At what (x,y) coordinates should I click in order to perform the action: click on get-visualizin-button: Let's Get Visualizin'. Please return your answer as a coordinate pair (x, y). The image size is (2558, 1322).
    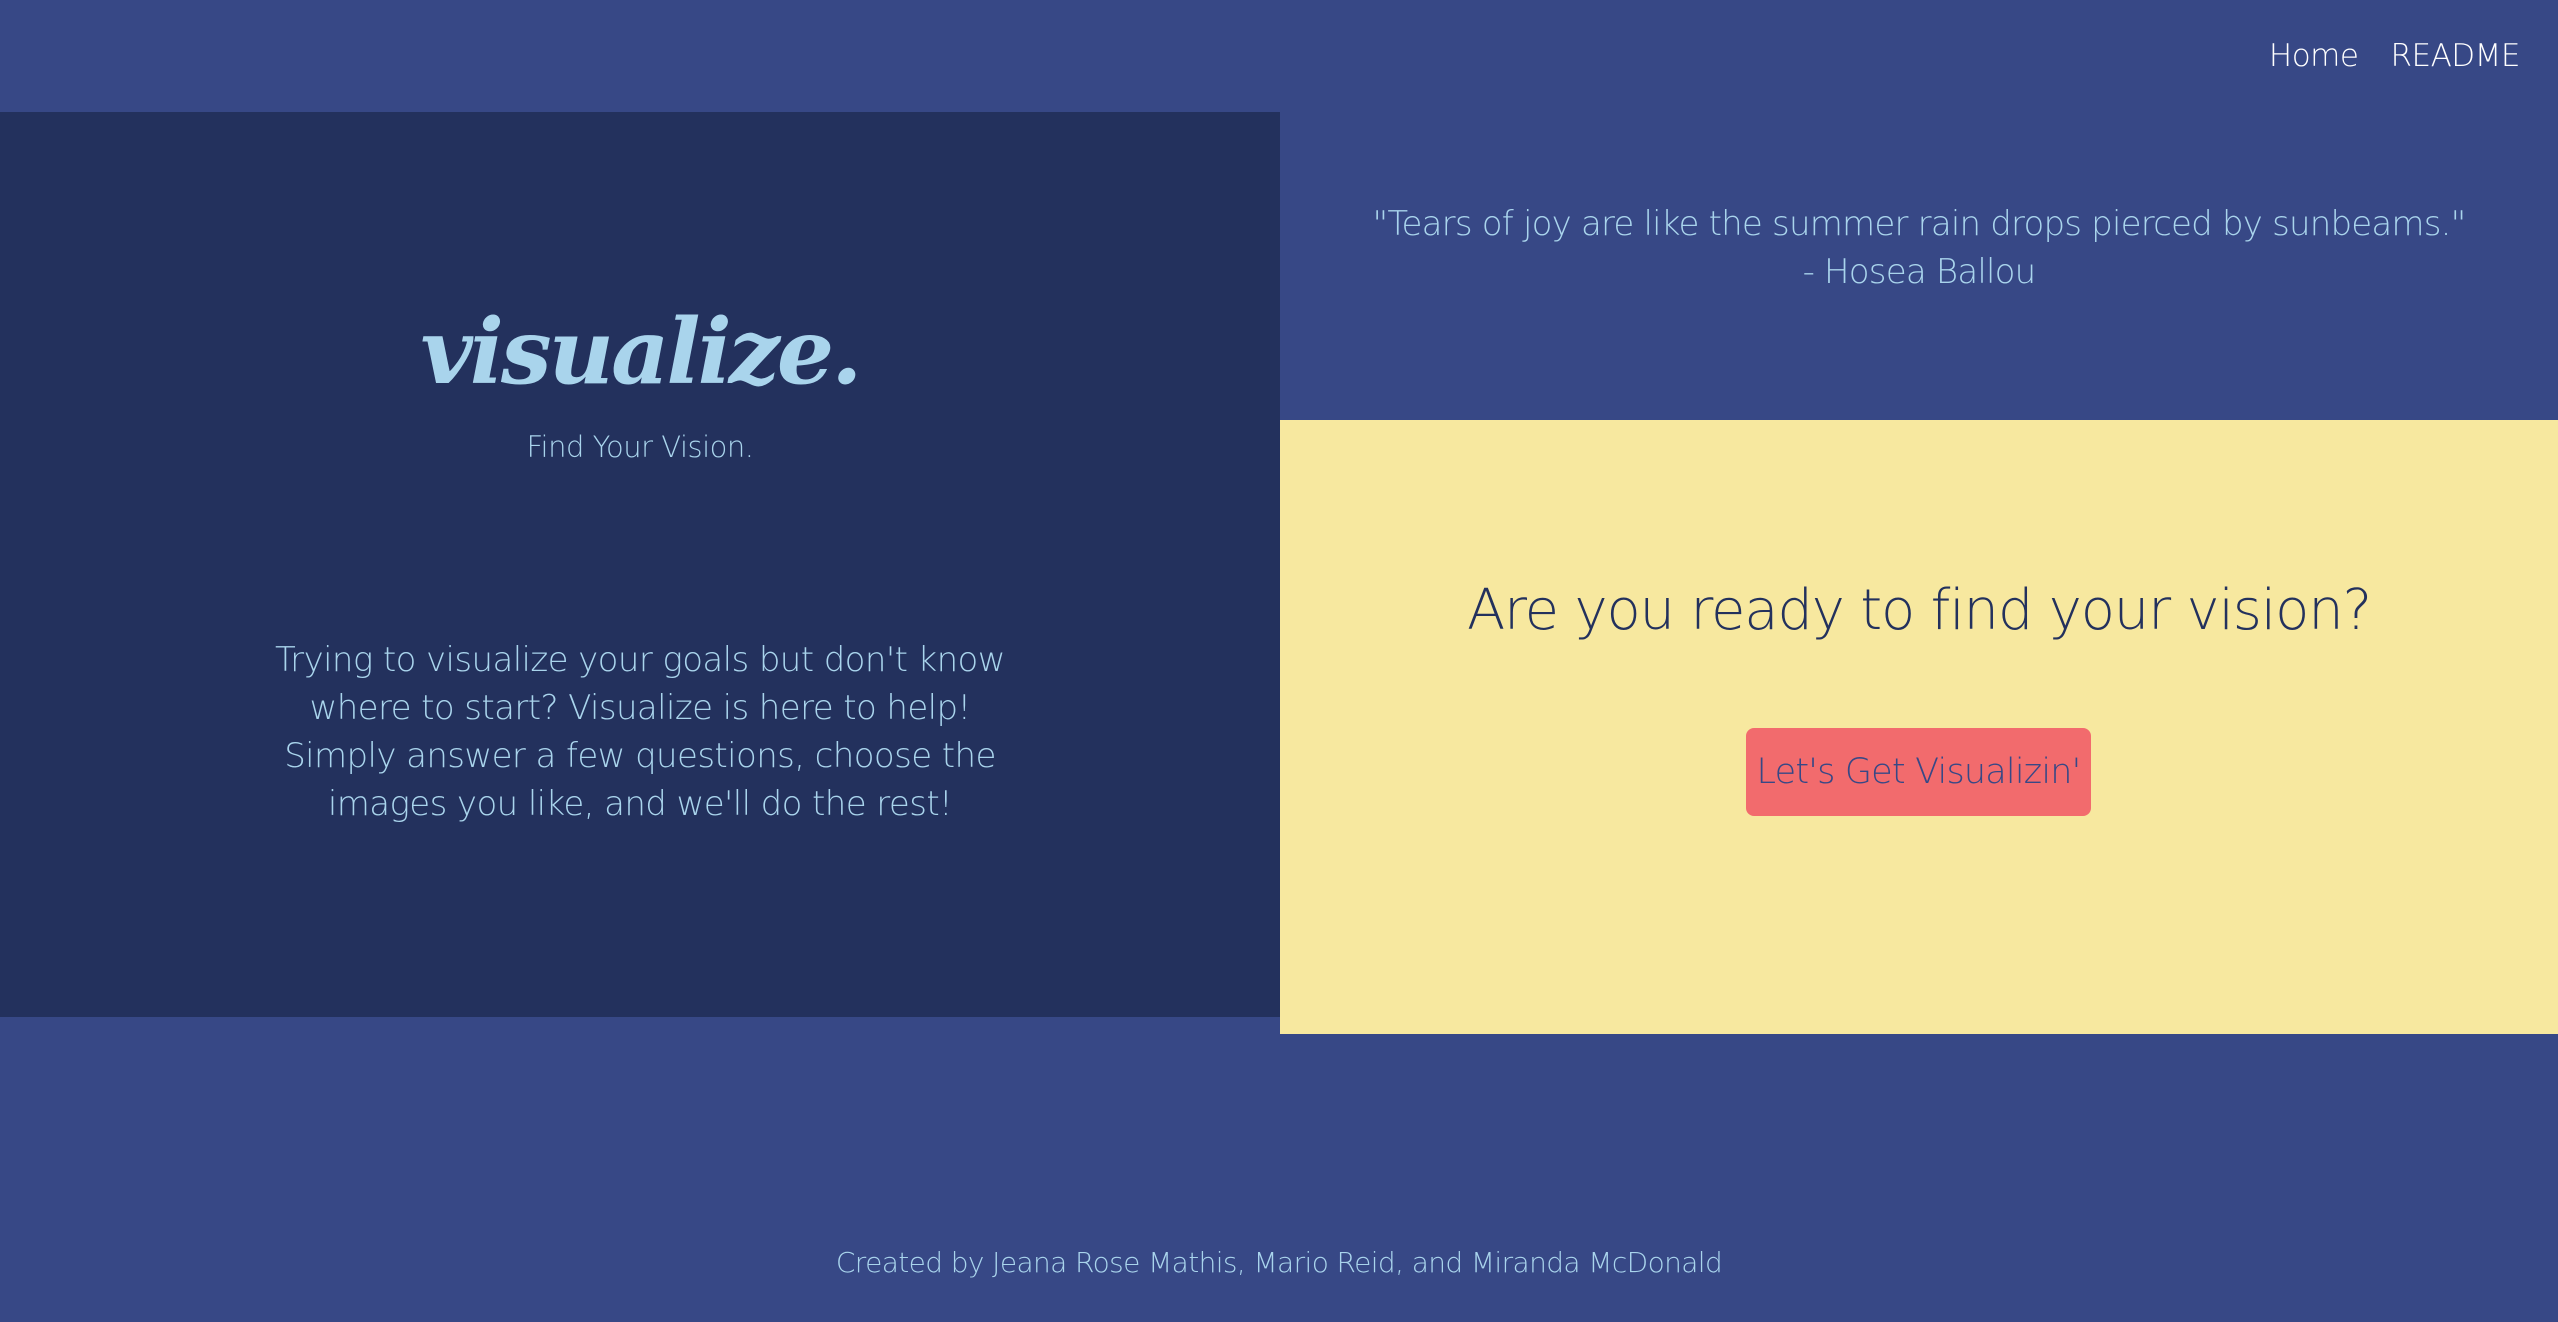
    Looking at the image, I should click on (1918, 772).